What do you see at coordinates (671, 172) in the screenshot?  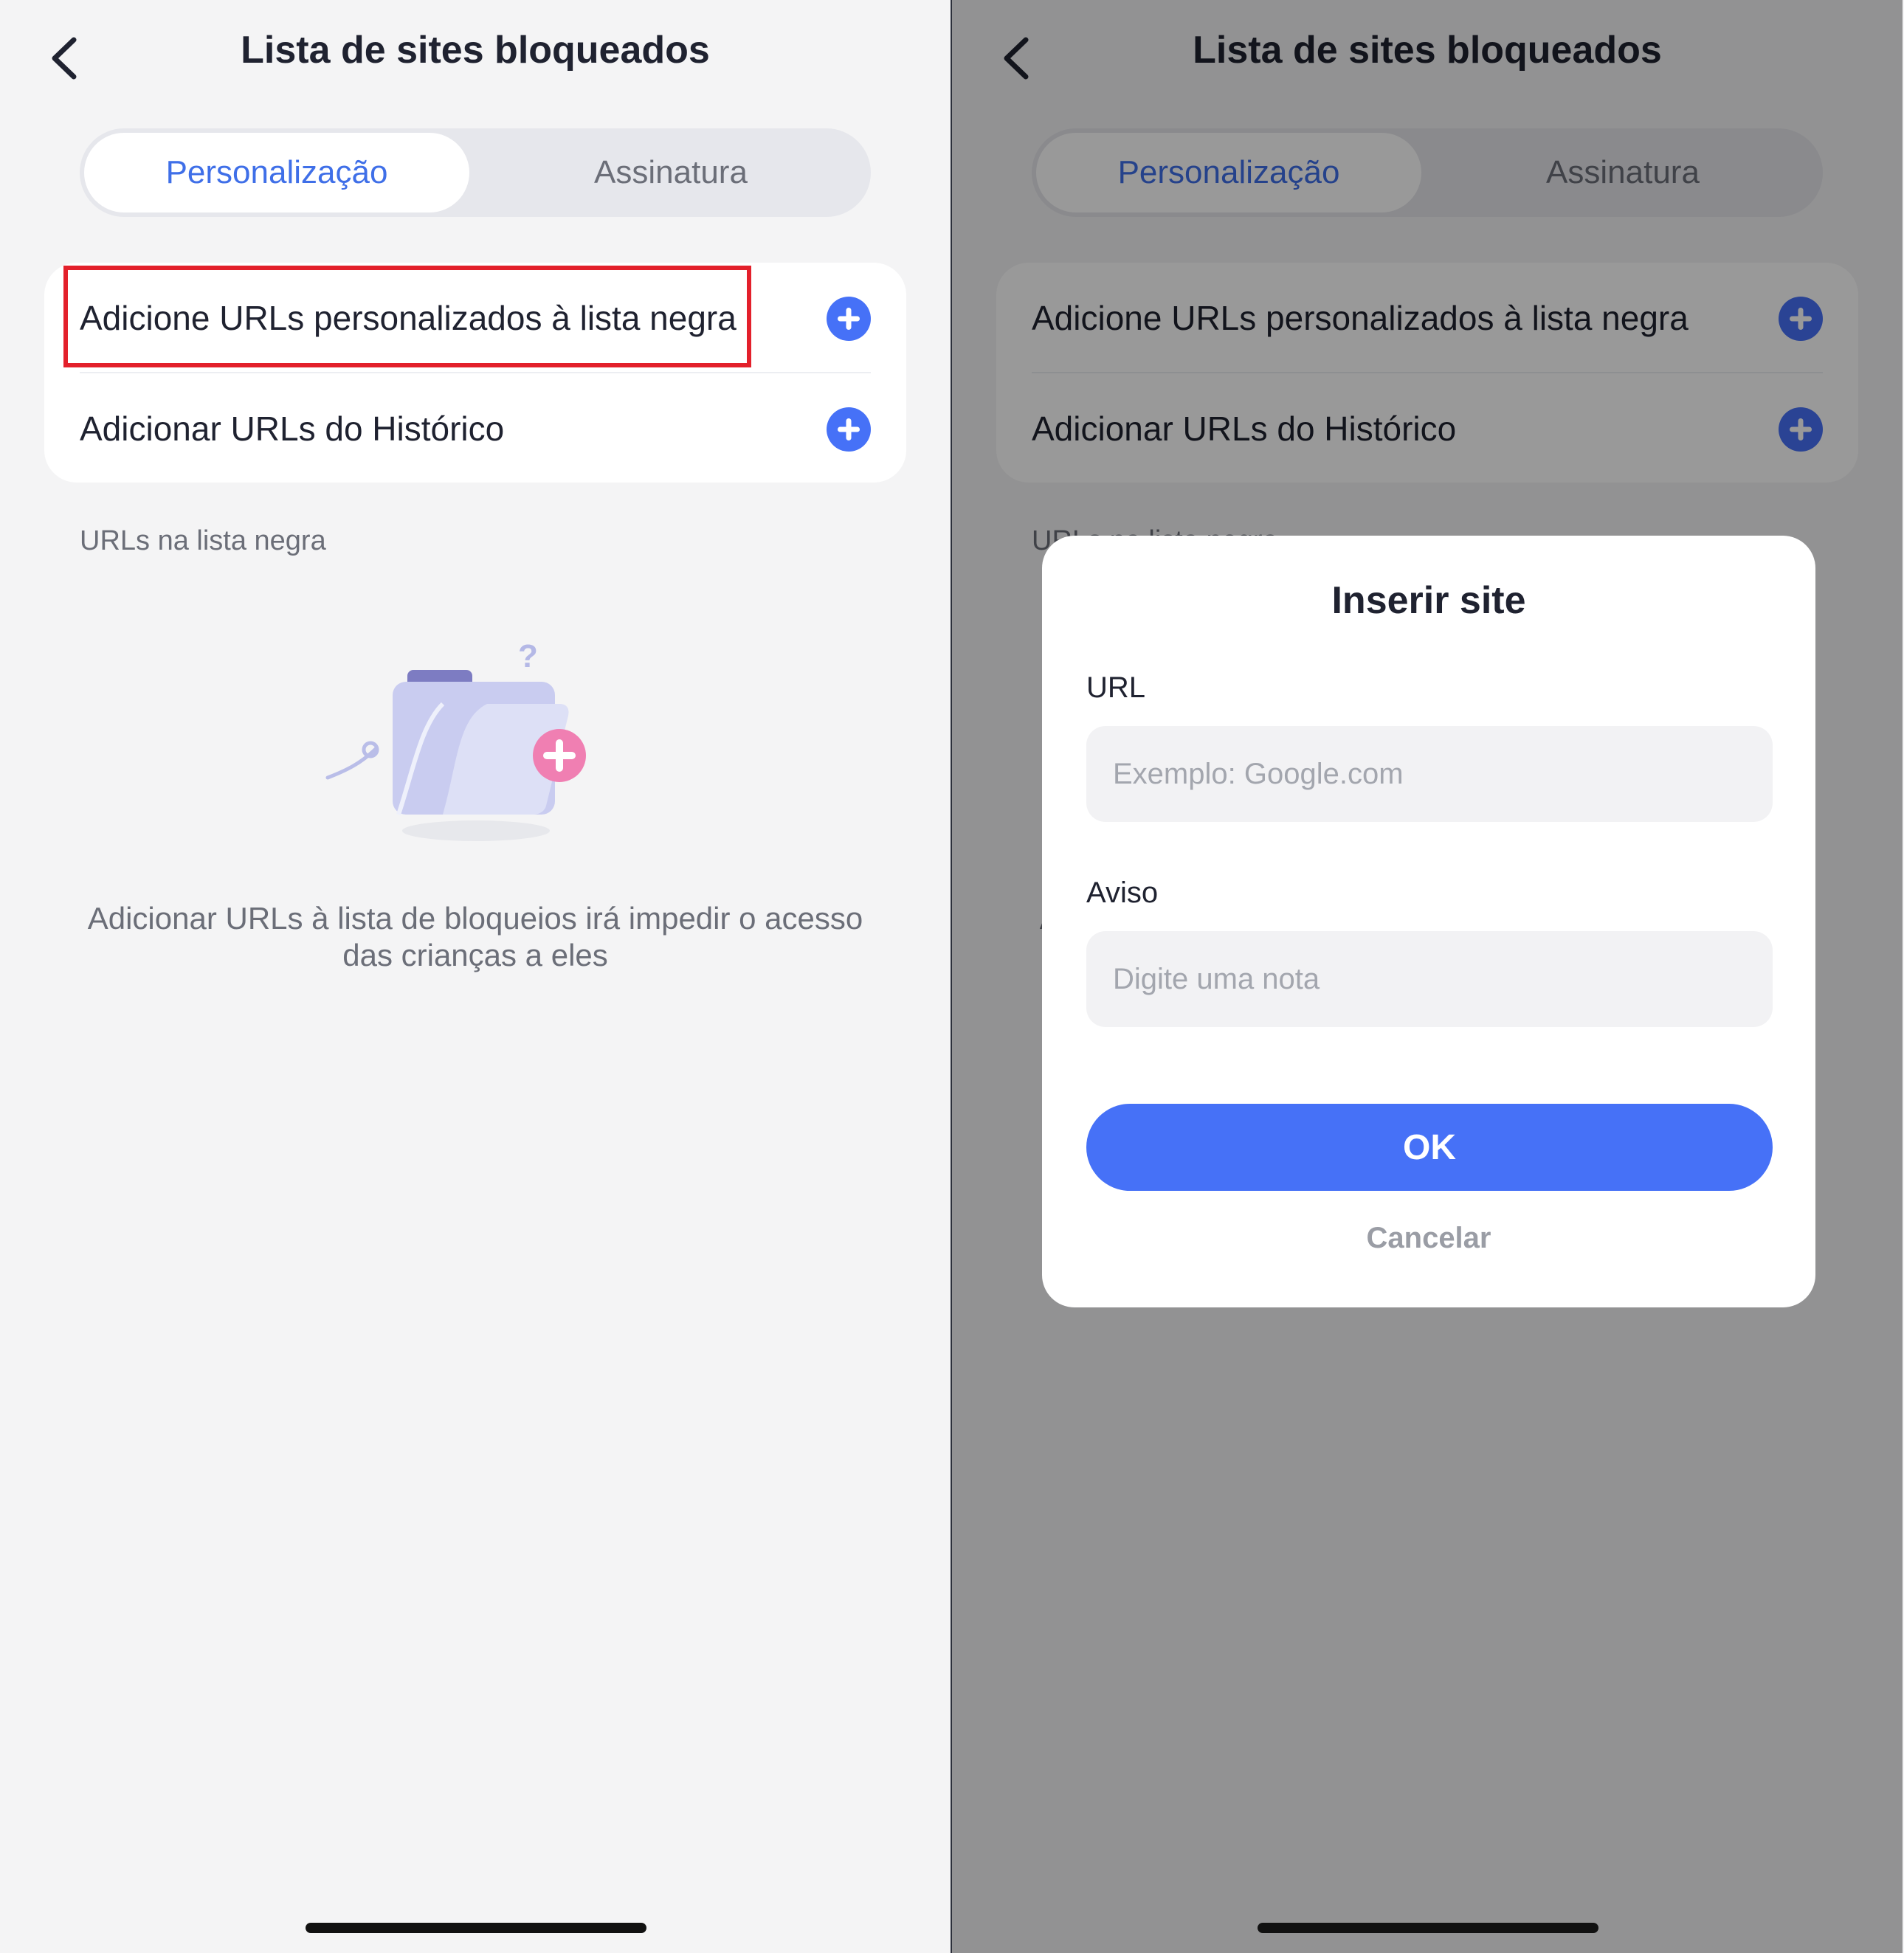 I see `tab-assinatura: Assinatura` at bounding box center [671, 172].